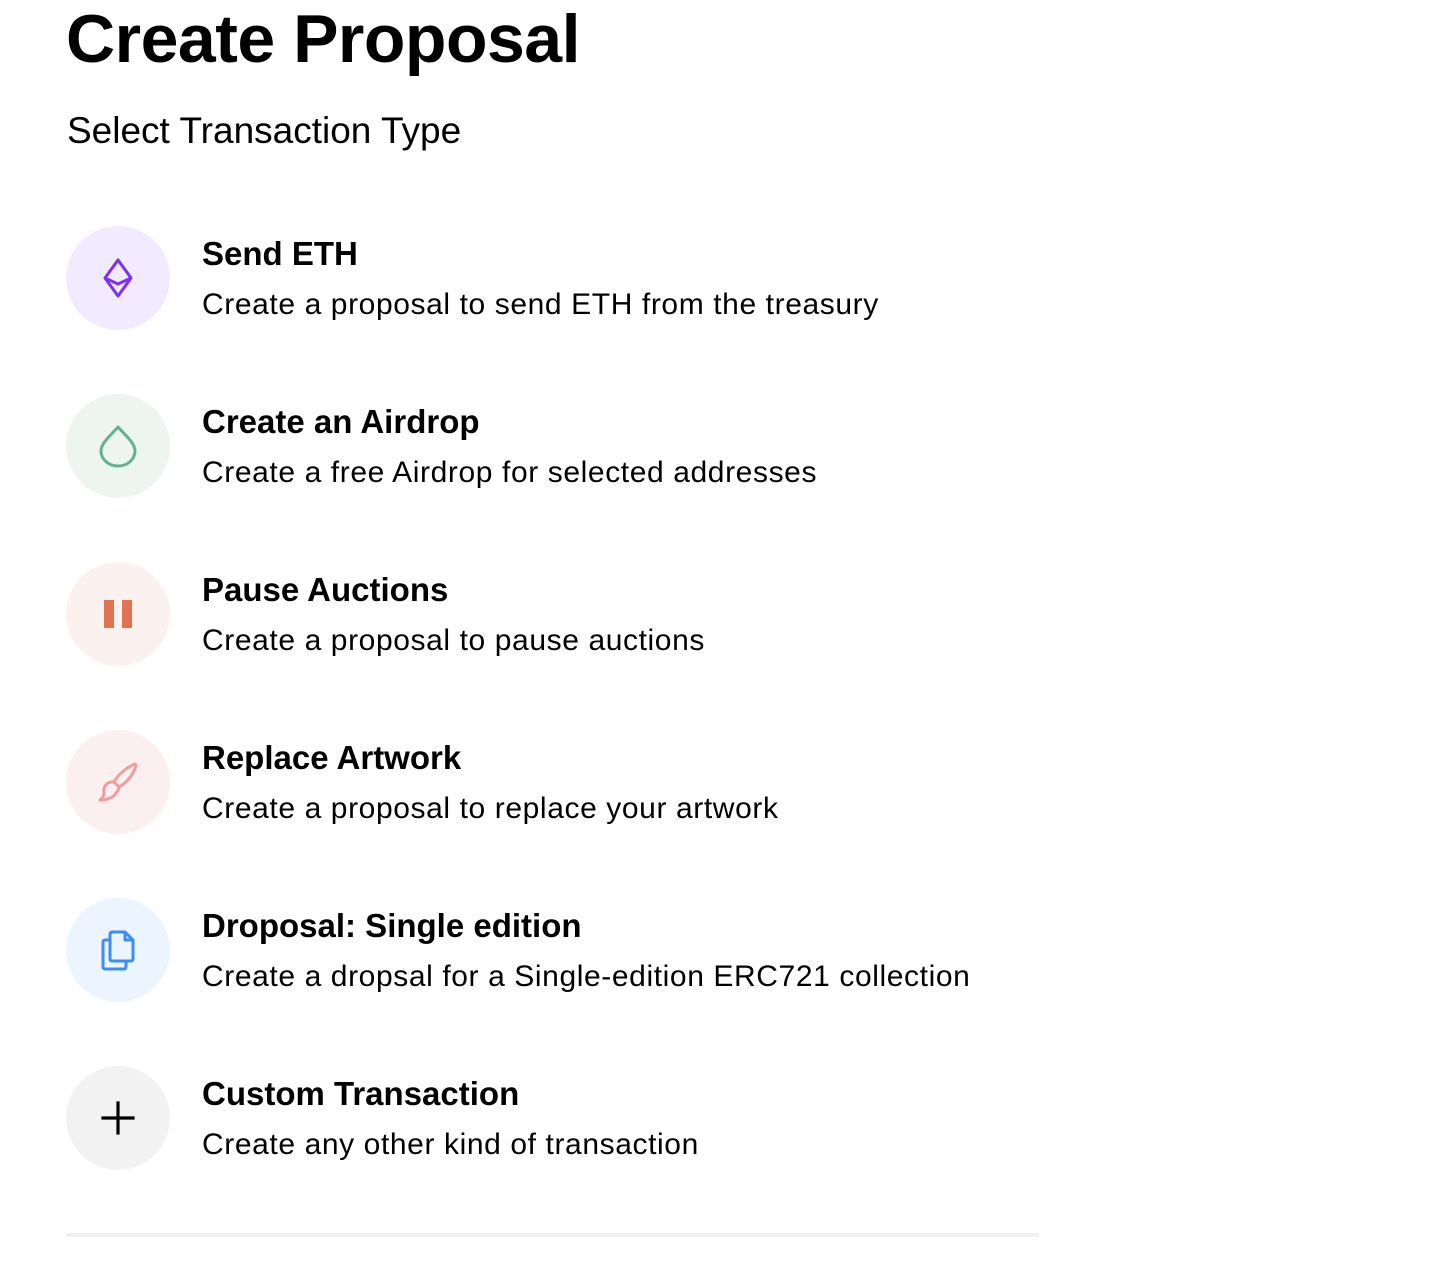 The height and width of the screenshot is (1272, 1440). I want to click on create-airdrop-title: Create an Airdrop, so click(341, 421).